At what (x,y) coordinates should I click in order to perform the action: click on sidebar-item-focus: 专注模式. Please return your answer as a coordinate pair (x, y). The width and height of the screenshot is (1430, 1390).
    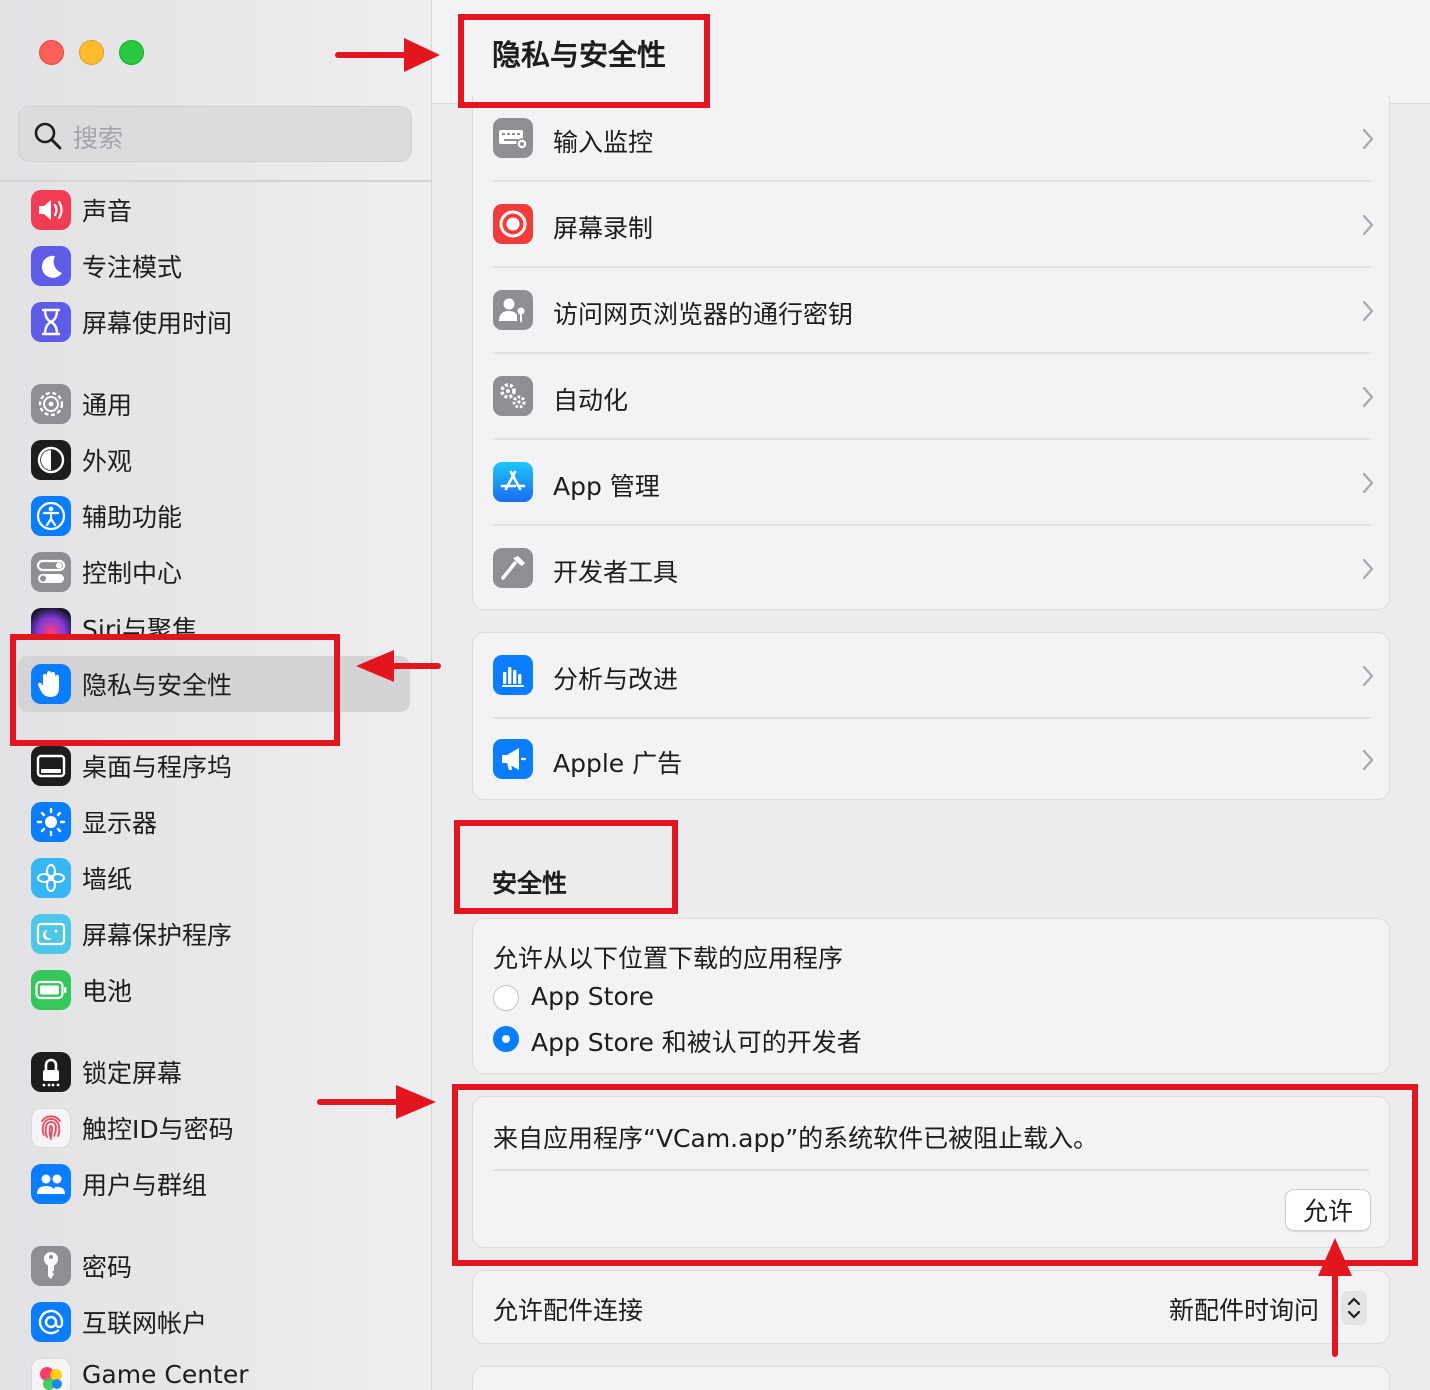
    Looking at the image, I should click on (214, 266).